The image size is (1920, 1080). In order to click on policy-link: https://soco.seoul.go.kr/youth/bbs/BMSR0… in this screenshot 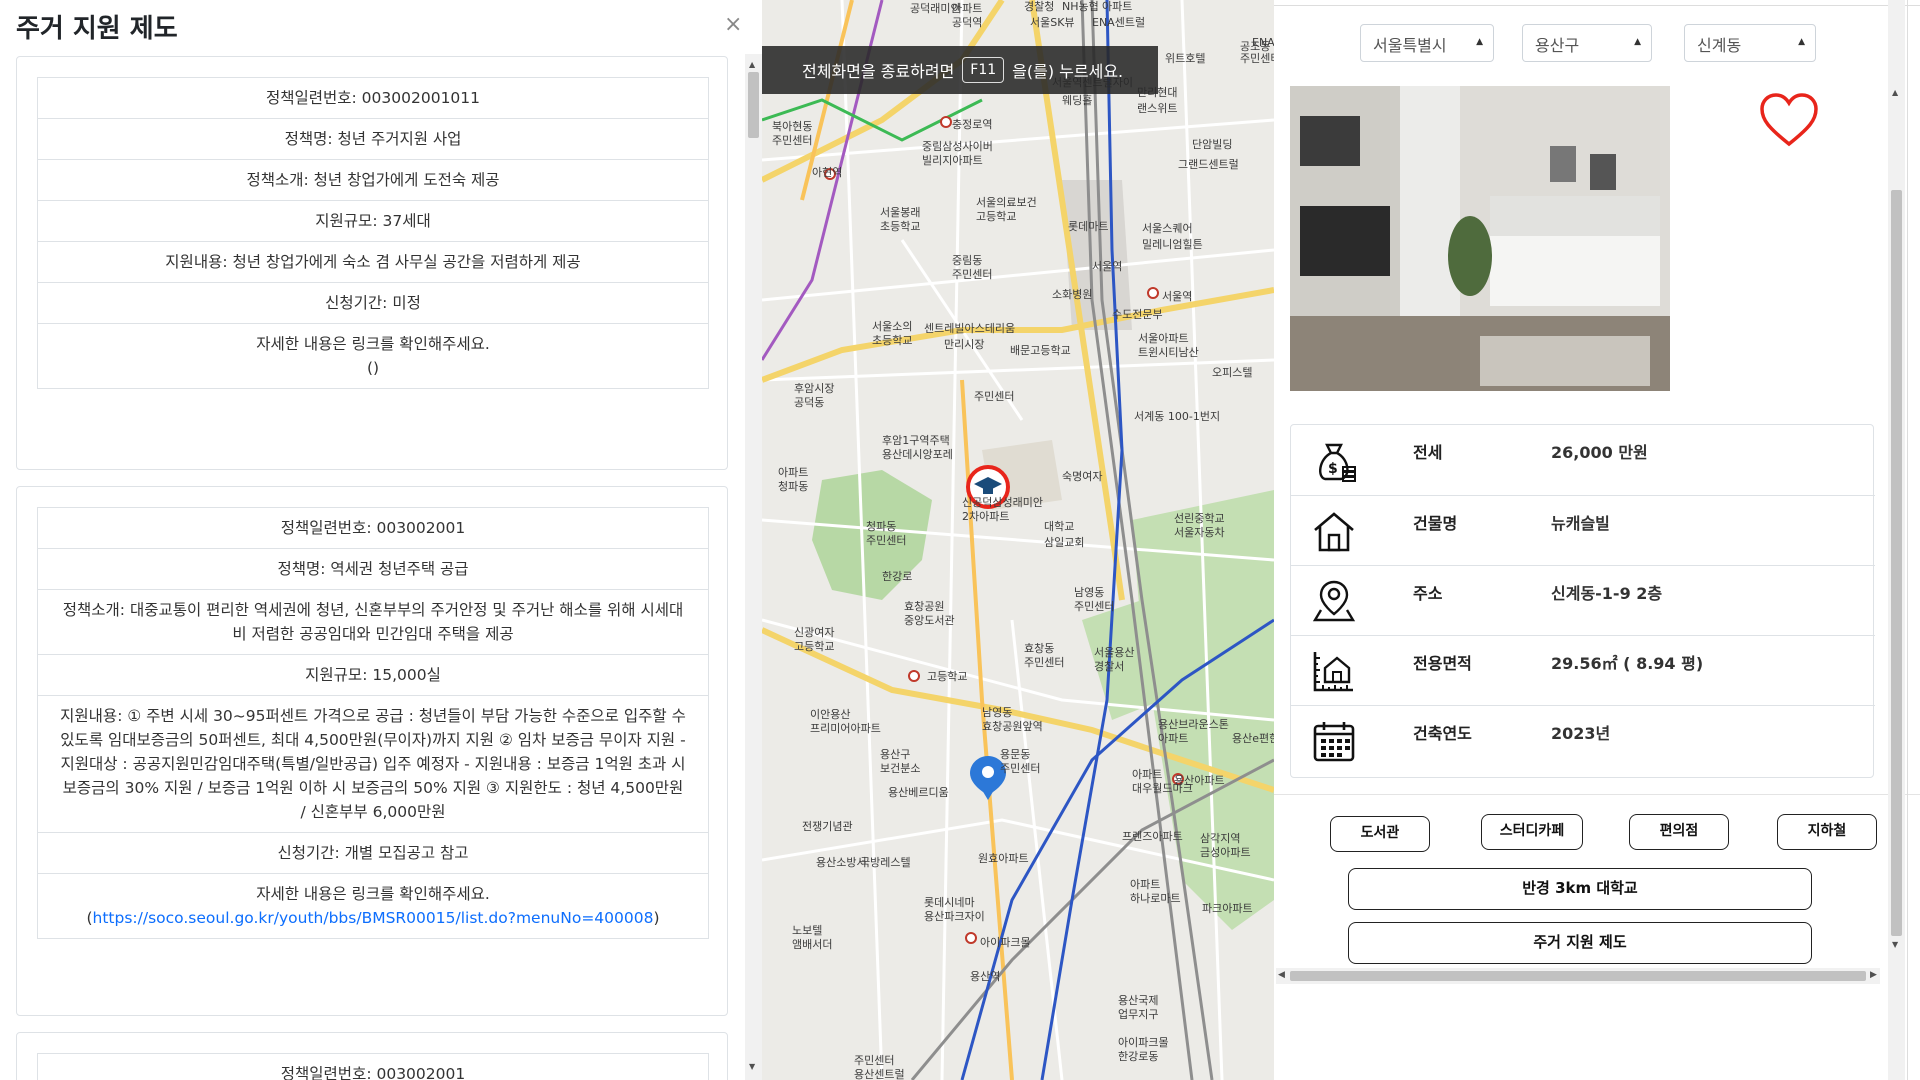, I will do `click(373, 918)`.